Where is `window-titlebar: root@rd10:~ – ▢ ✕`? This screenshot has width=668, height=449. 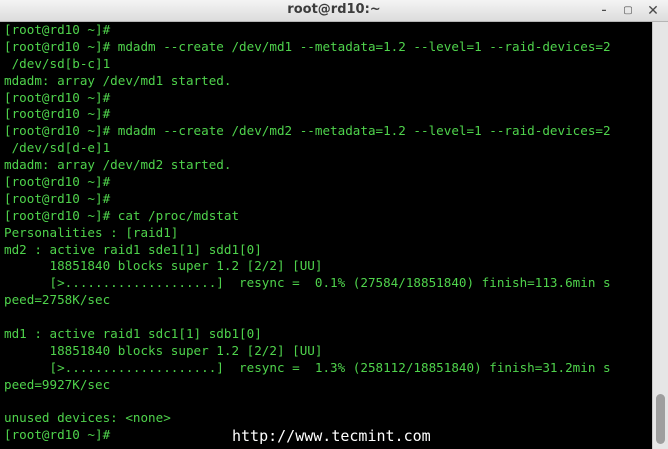 window-titlebar: root@rd10:~ – ▢ ✕ is located at coordinates (334, 11).